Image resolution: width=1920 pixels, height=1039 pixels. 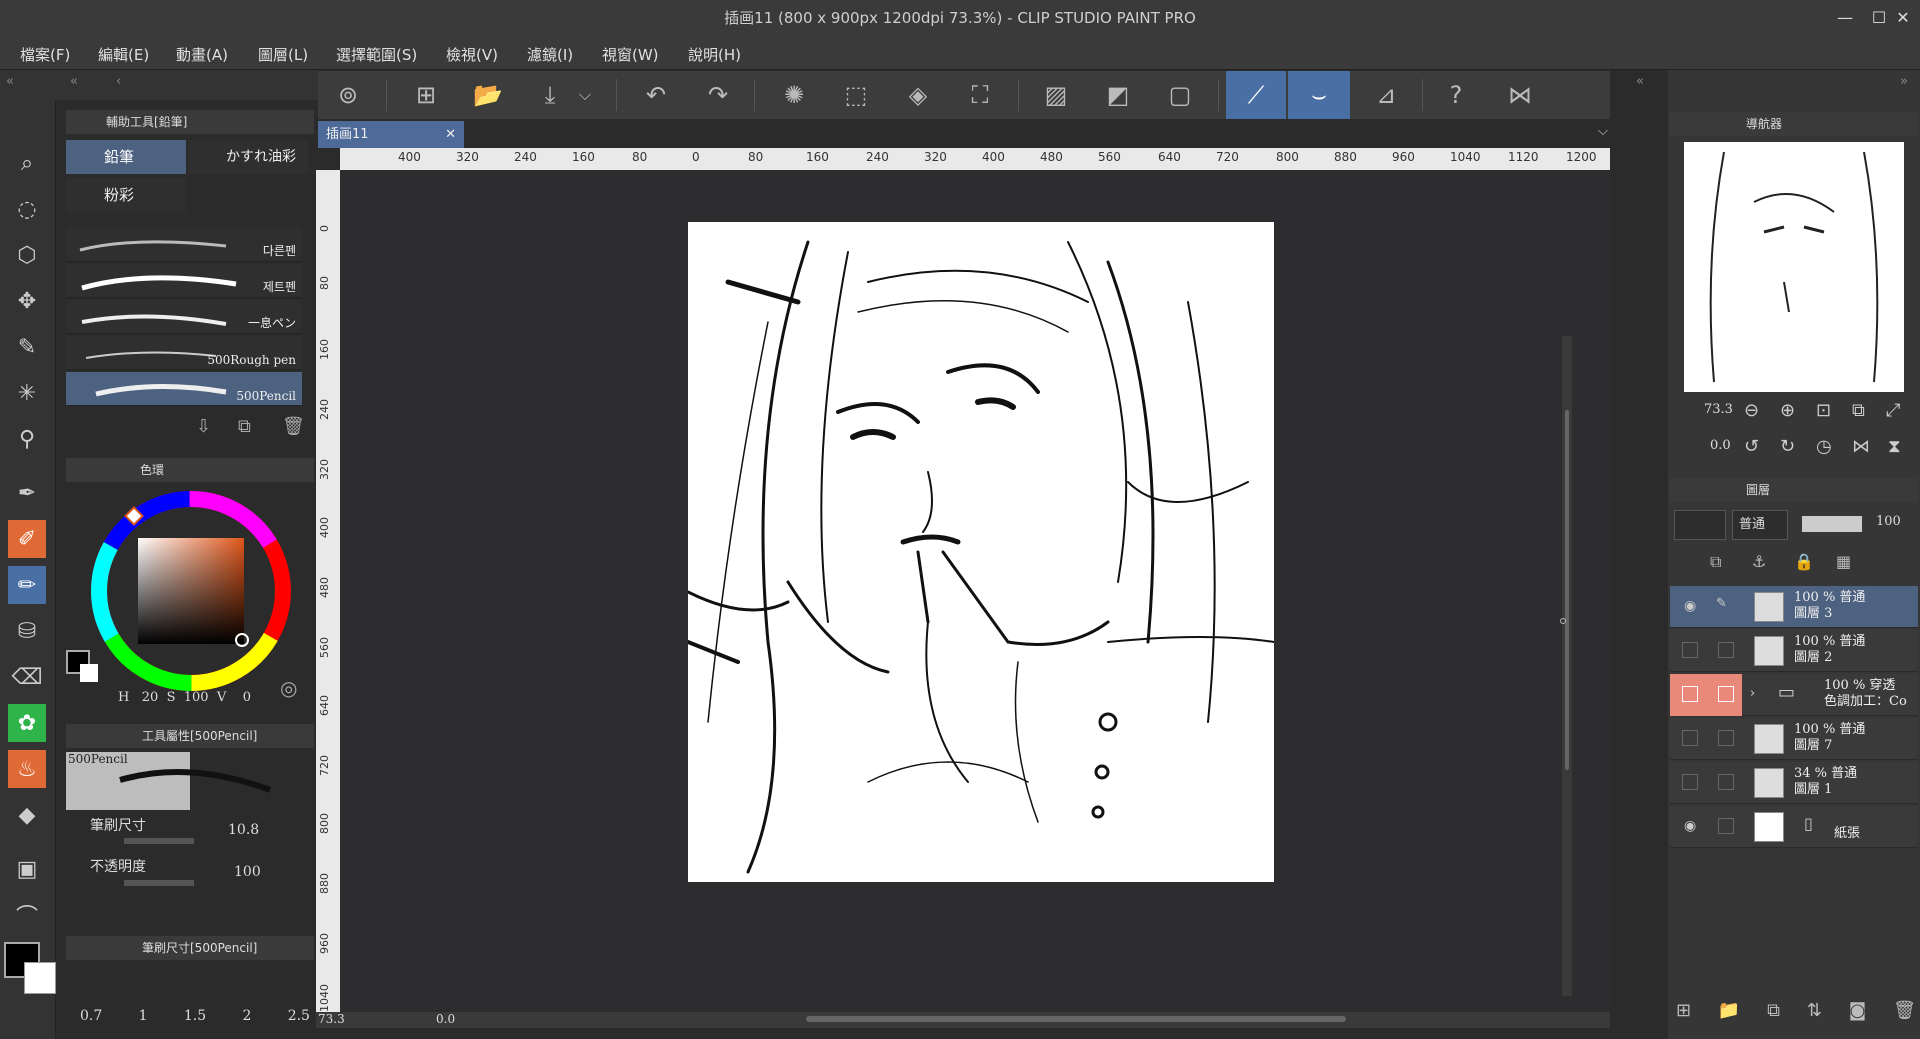 What do you see at coordinates (1843, 561) in the screenshot?
I see `lock-transparency-icon: ▦` at bounding box center [1843, 561].